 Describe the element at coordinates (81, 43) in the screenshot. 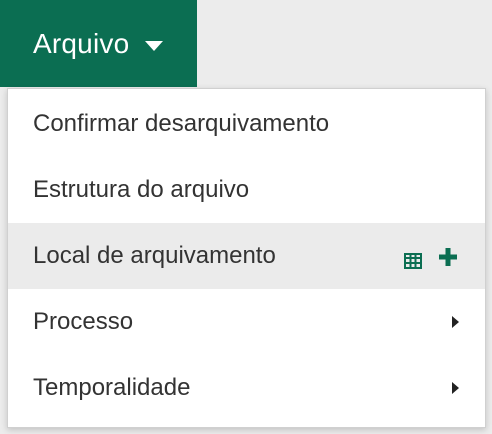

I see `menu-title: Arquivo` at that location.